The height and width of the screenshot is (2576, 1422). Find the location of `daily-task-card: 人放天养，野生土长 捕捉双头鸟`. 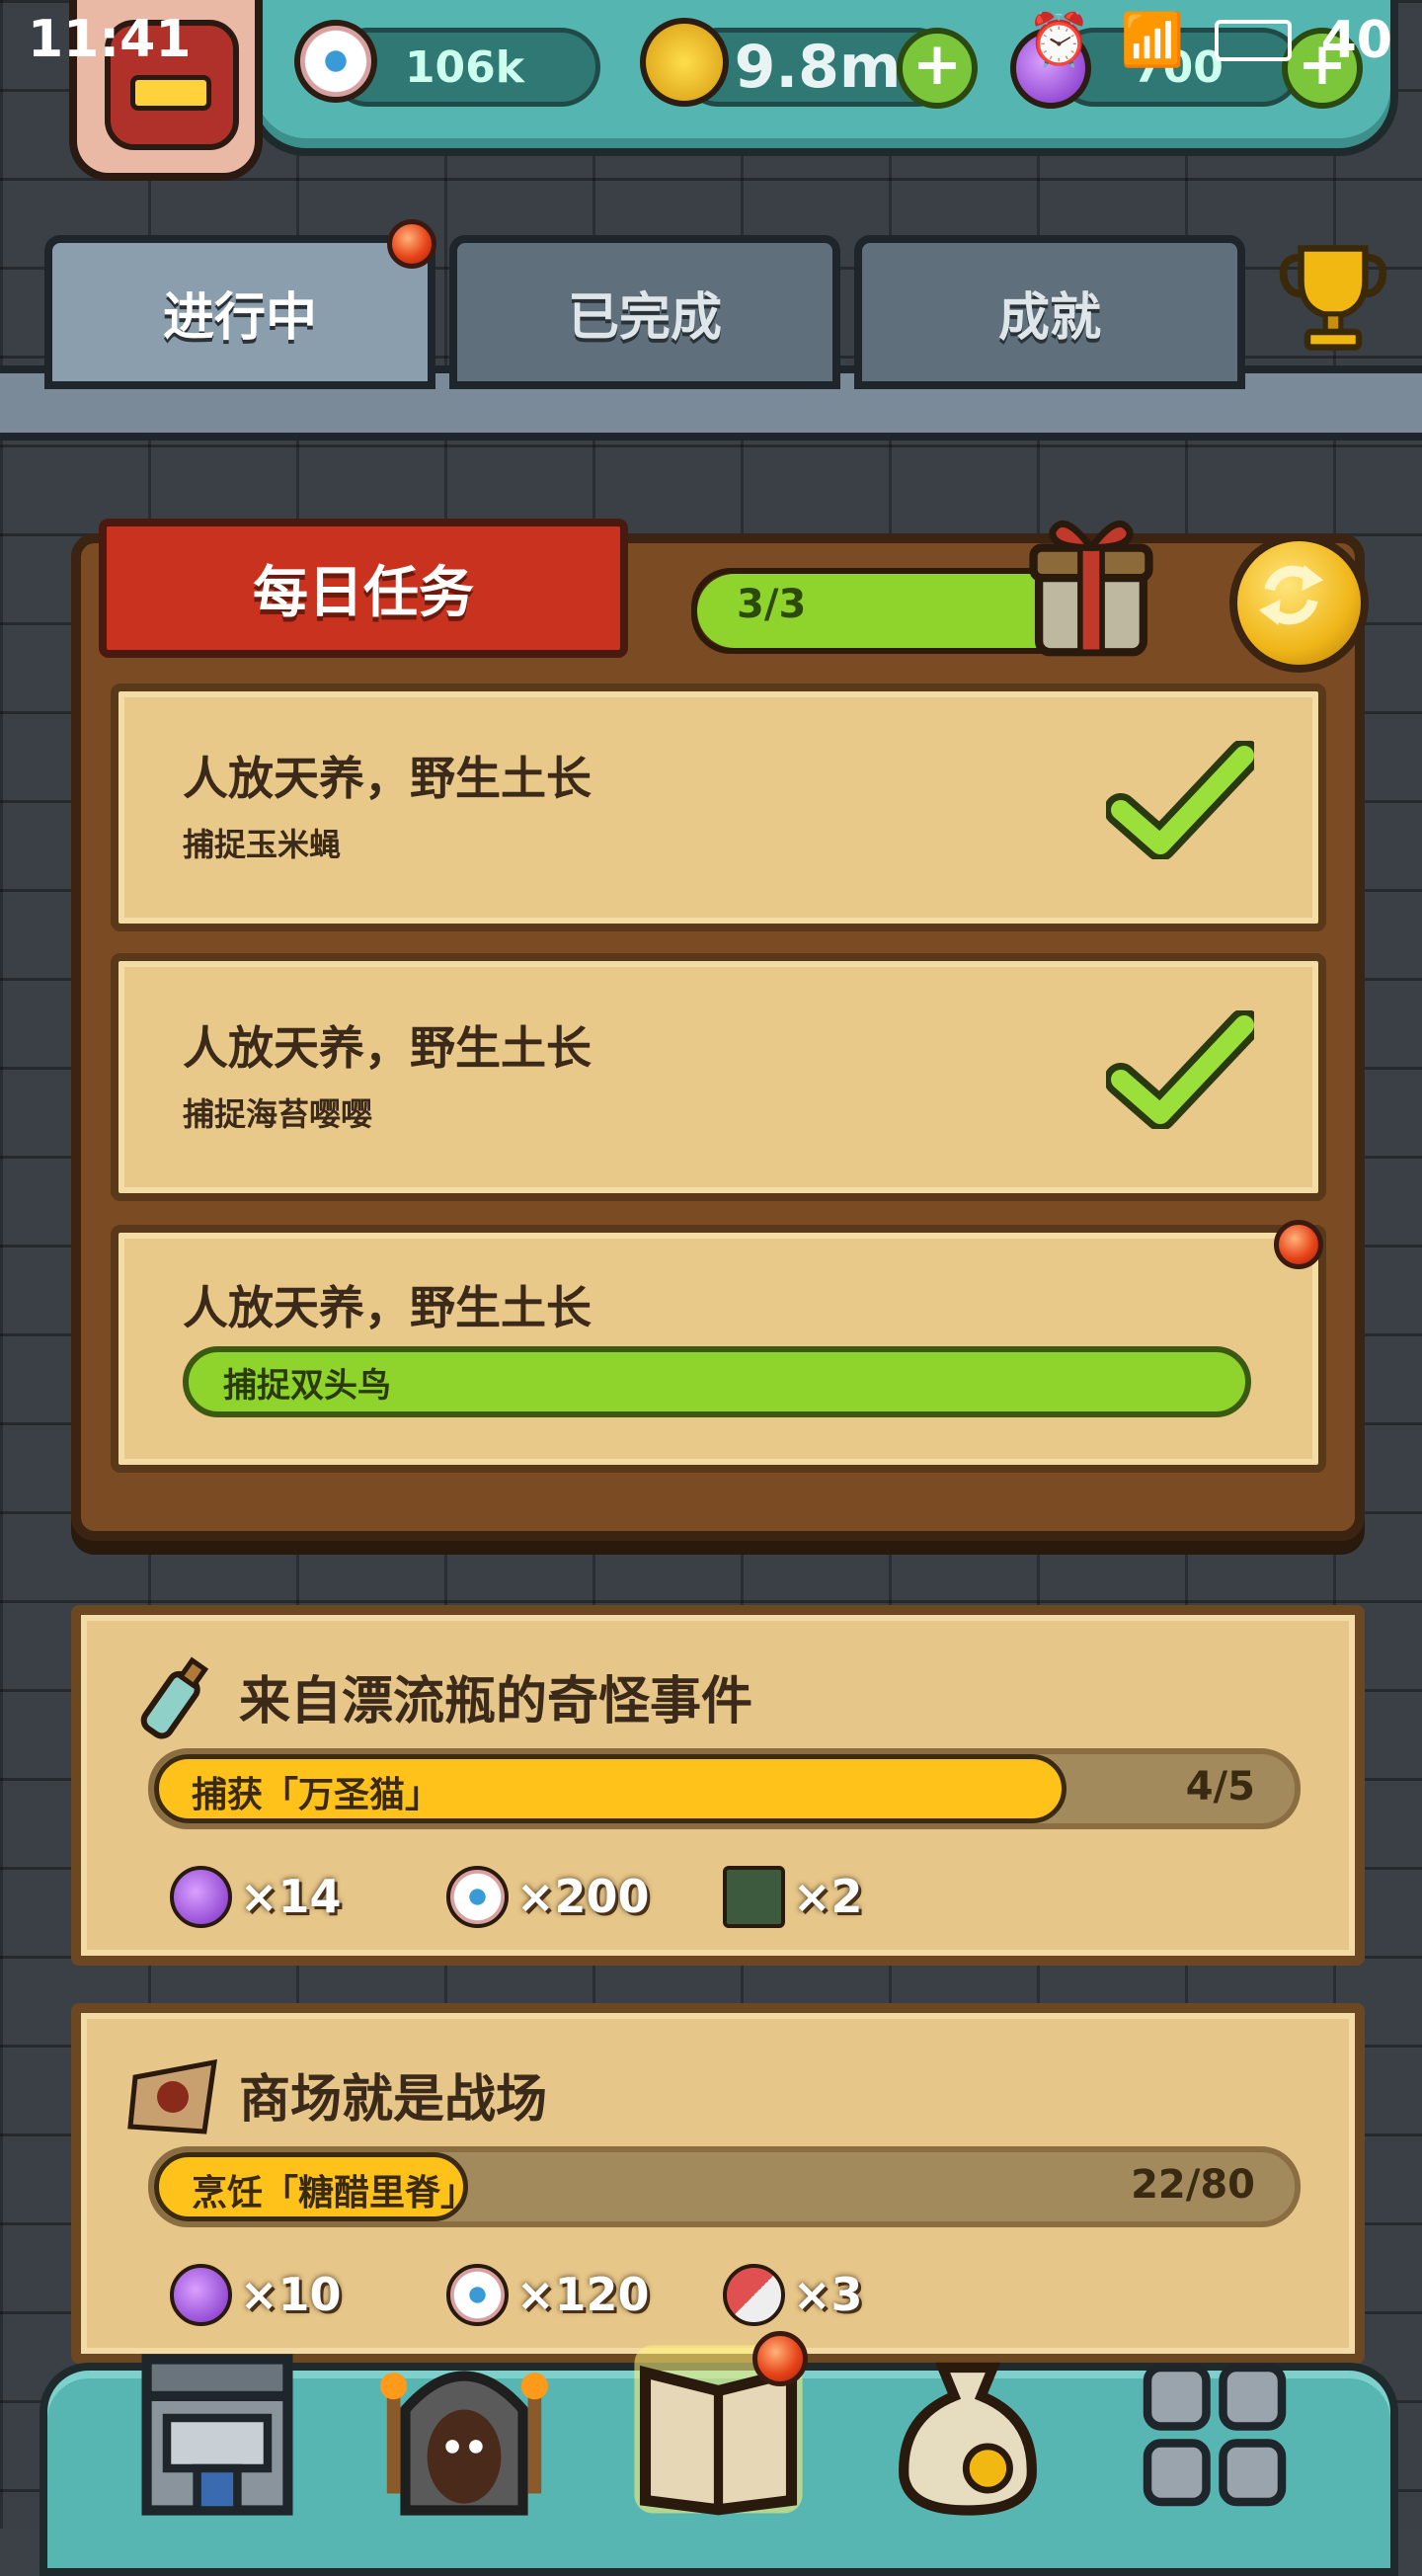

daily-task-card: 人放天养，野生土长 捕捉双头鸟 is located at coordinates (719, 1349).